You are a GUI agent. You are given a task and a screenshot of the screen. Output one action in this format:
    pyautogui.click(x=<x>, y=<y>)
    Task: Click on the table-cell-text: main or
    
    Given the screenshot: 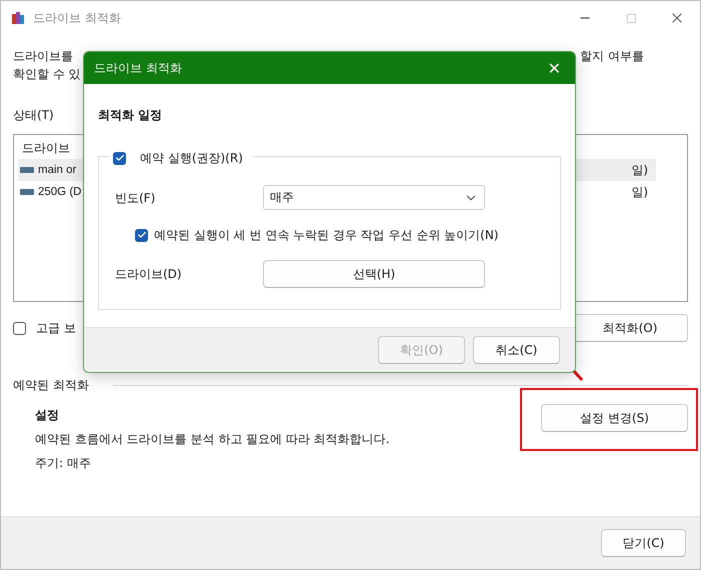 What is the action you would take?
    pyautogui.click(x=57, y=170)
    